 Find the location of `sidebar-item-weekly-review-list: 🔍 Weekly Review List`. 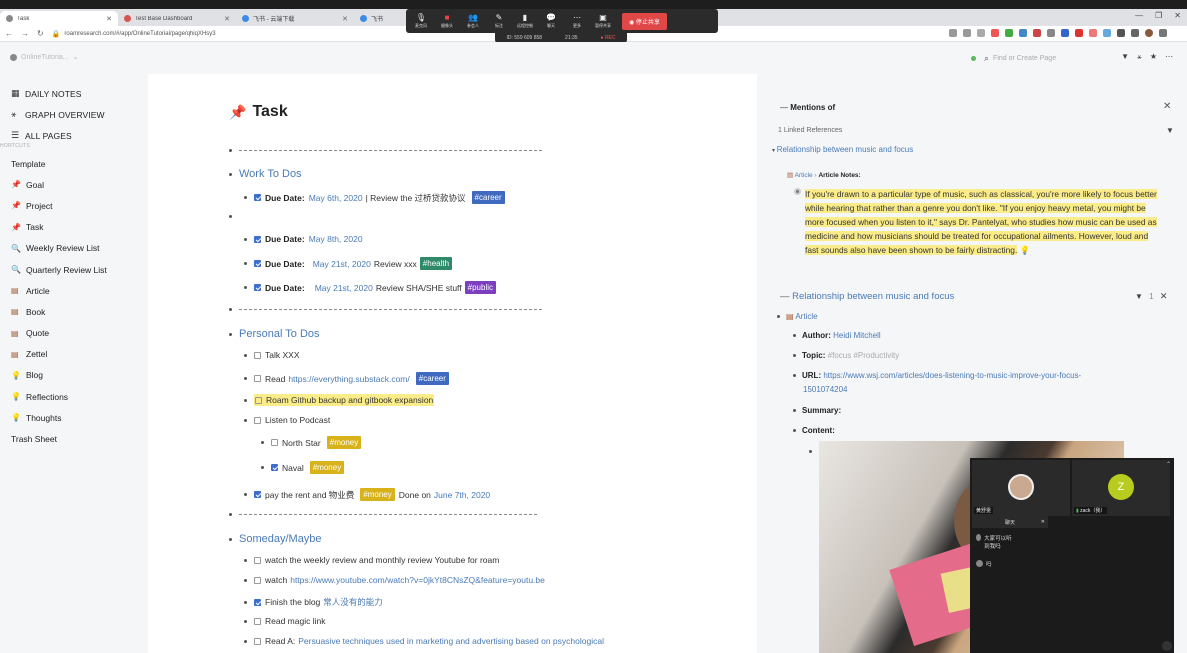

sidebar-item-weekly-review-list: 🔍 Weekly Review List is located at coordinates (79, 248).